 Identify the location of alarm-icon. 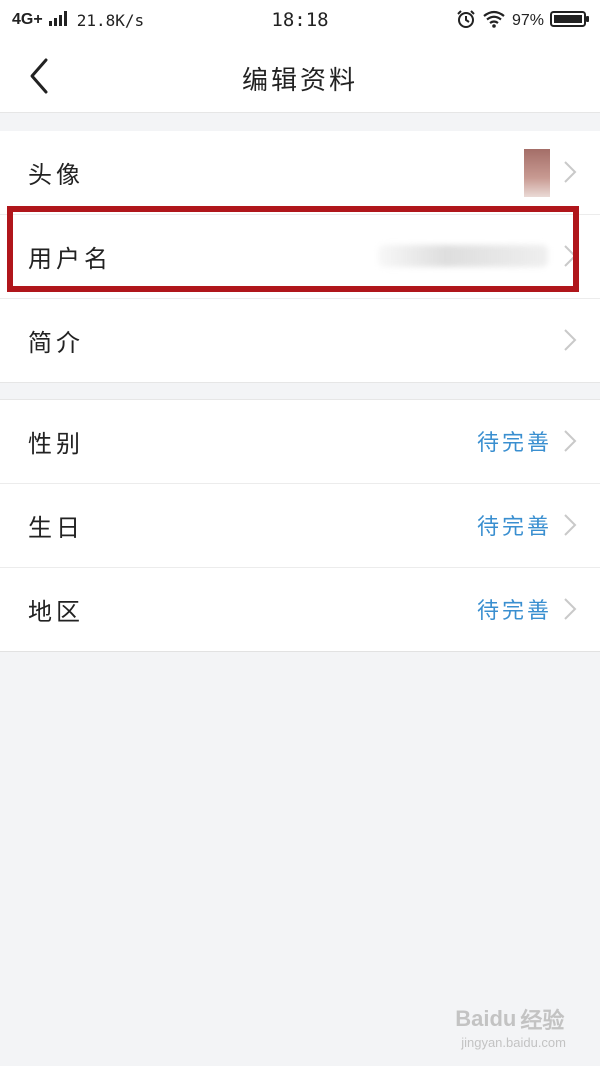
(466, 21).